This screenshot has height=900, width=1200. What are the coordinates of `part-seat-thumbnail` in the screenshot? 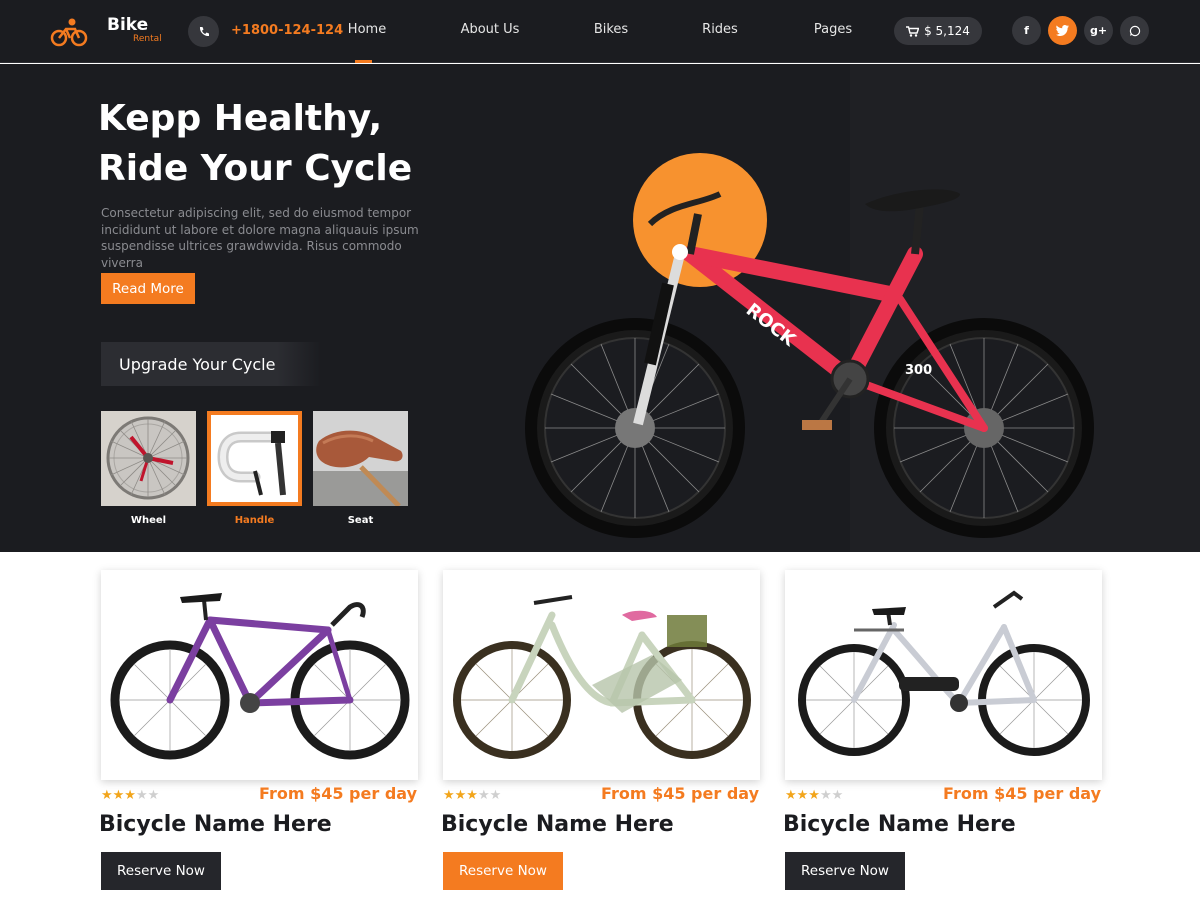 It's located at (360, 458).